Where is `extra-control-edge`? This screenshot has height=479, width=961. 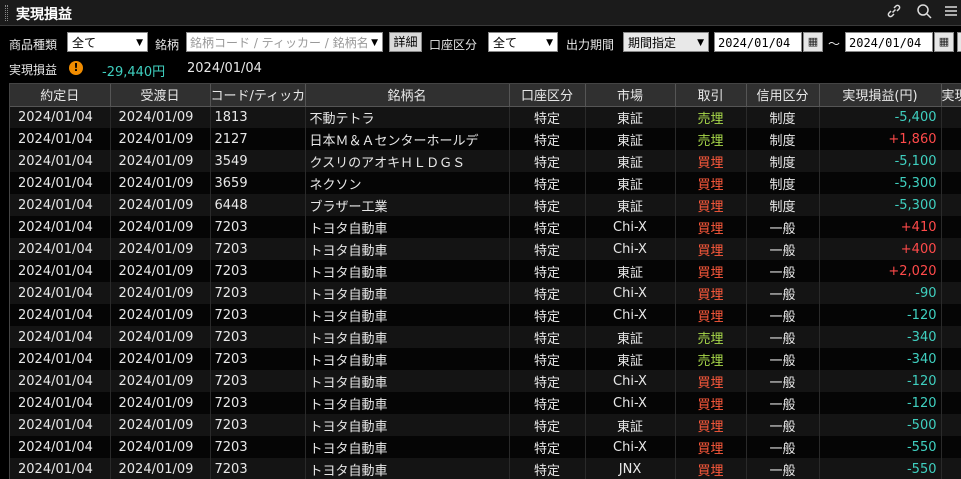 extra-control-edge is located at coordinates (959, 42).